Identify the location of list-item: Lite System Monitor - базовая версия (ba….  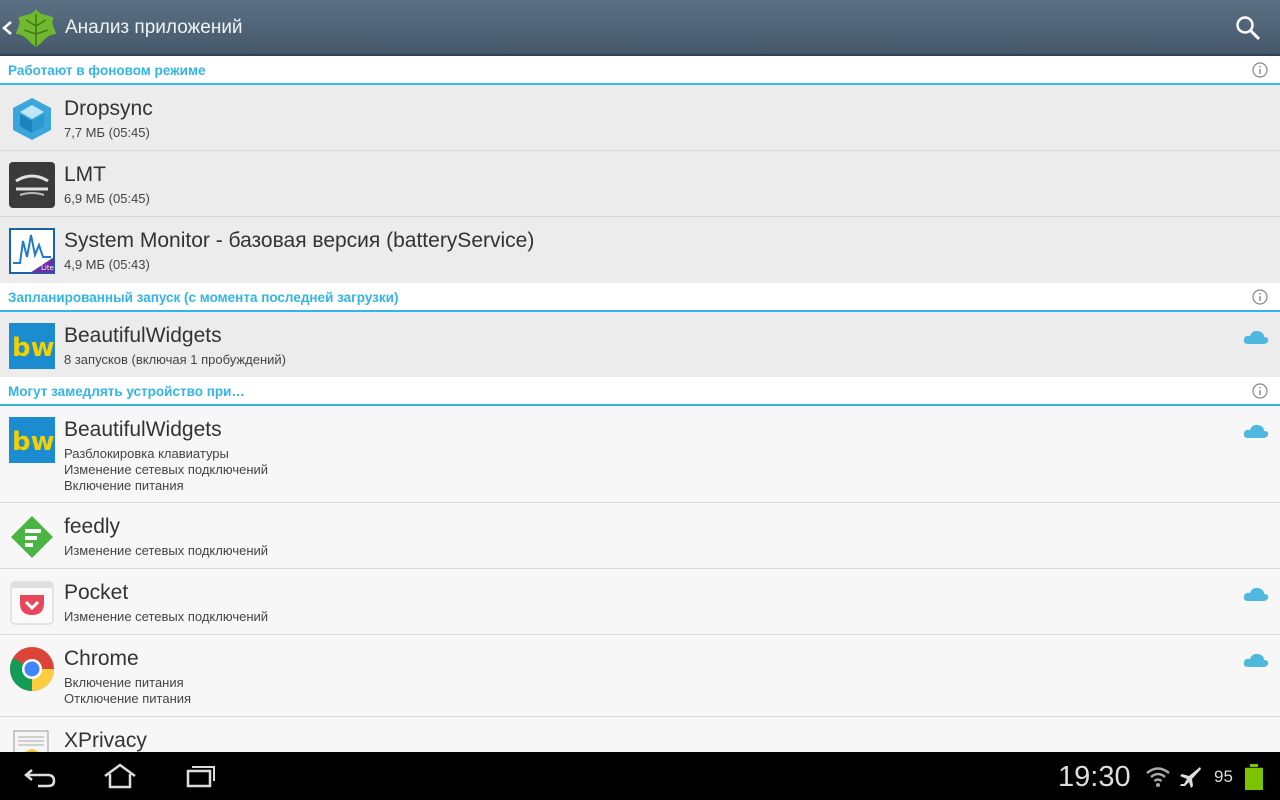
(640, 250).